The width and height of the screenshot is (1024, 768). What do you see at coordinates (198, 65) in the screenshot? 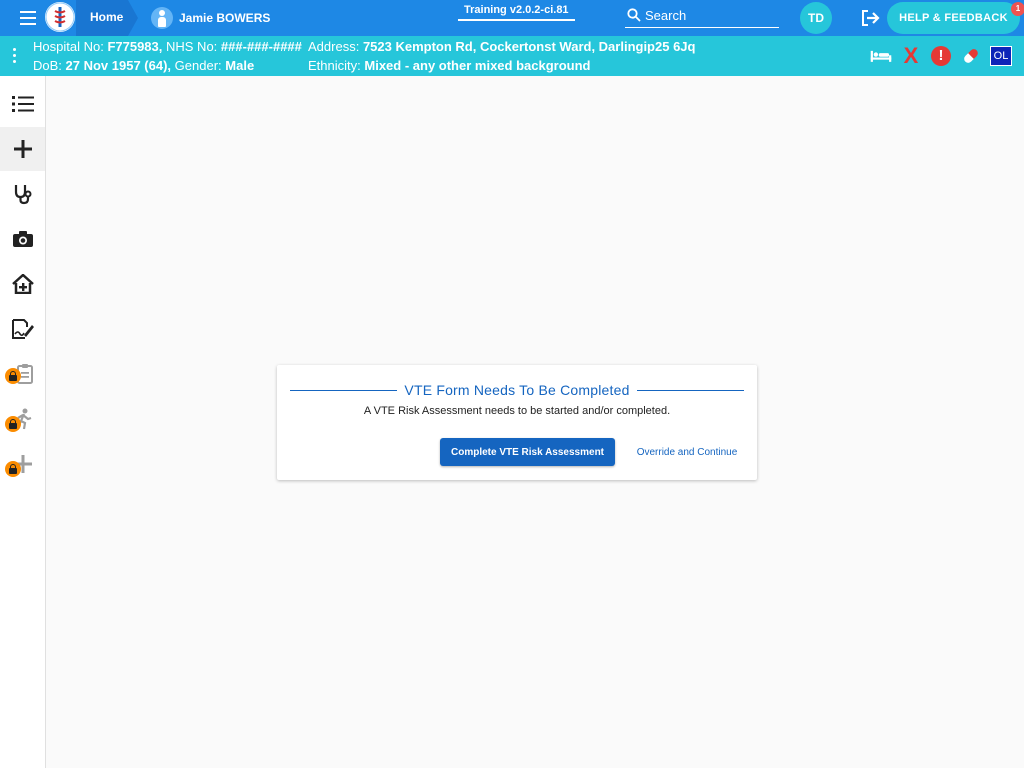
I see `gender-label: Gender:` at bounding box center [198, 65].